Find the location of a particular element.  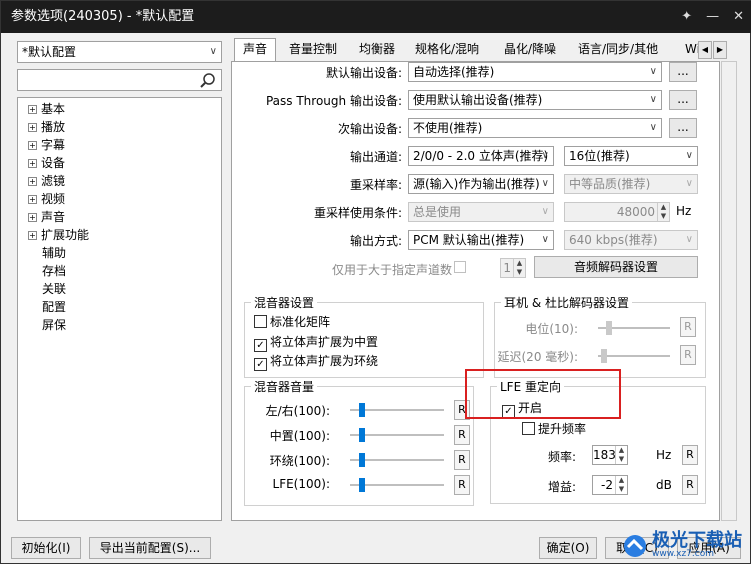

search-input is located at coordinates (119, 80).